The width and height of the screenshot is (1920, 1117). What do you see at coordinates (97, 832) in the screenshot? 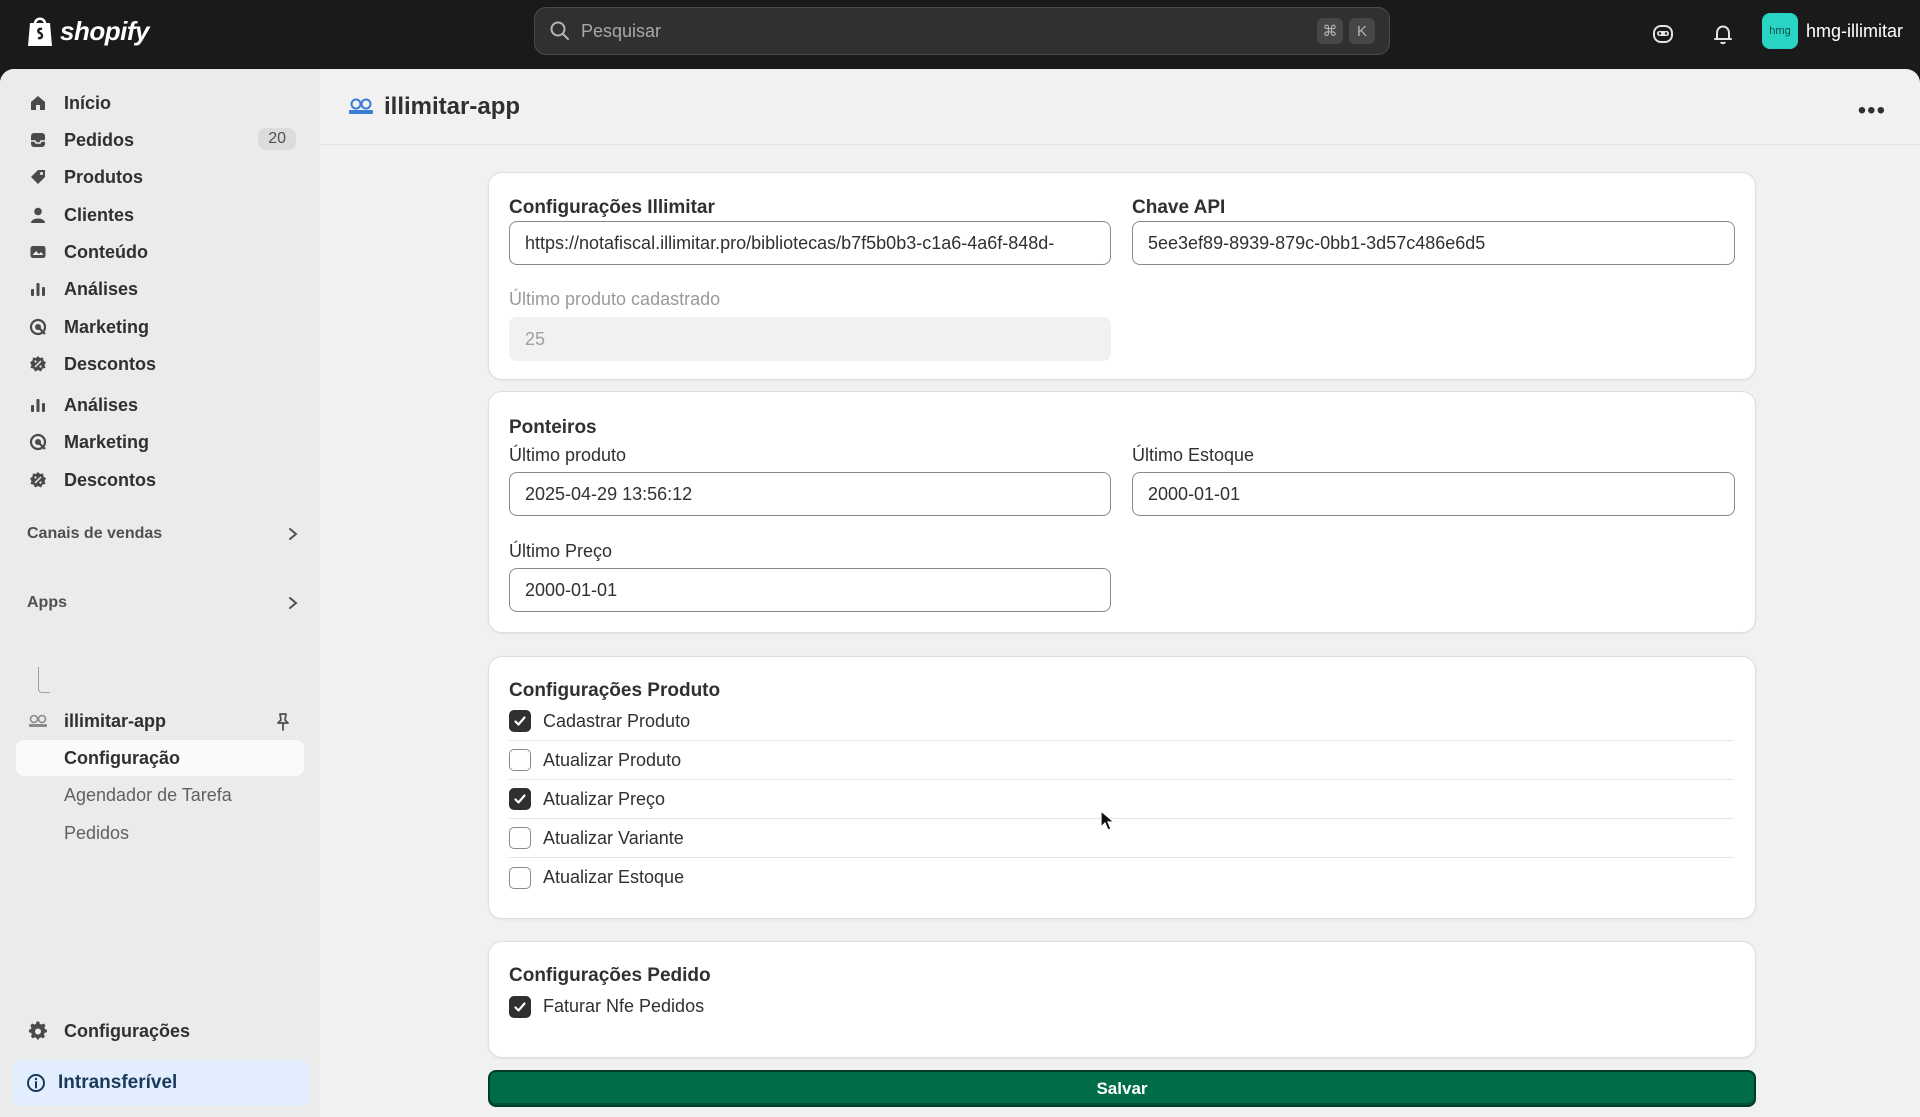
I see `subitem-label: Pedidos` at bounding box center [97, 832].